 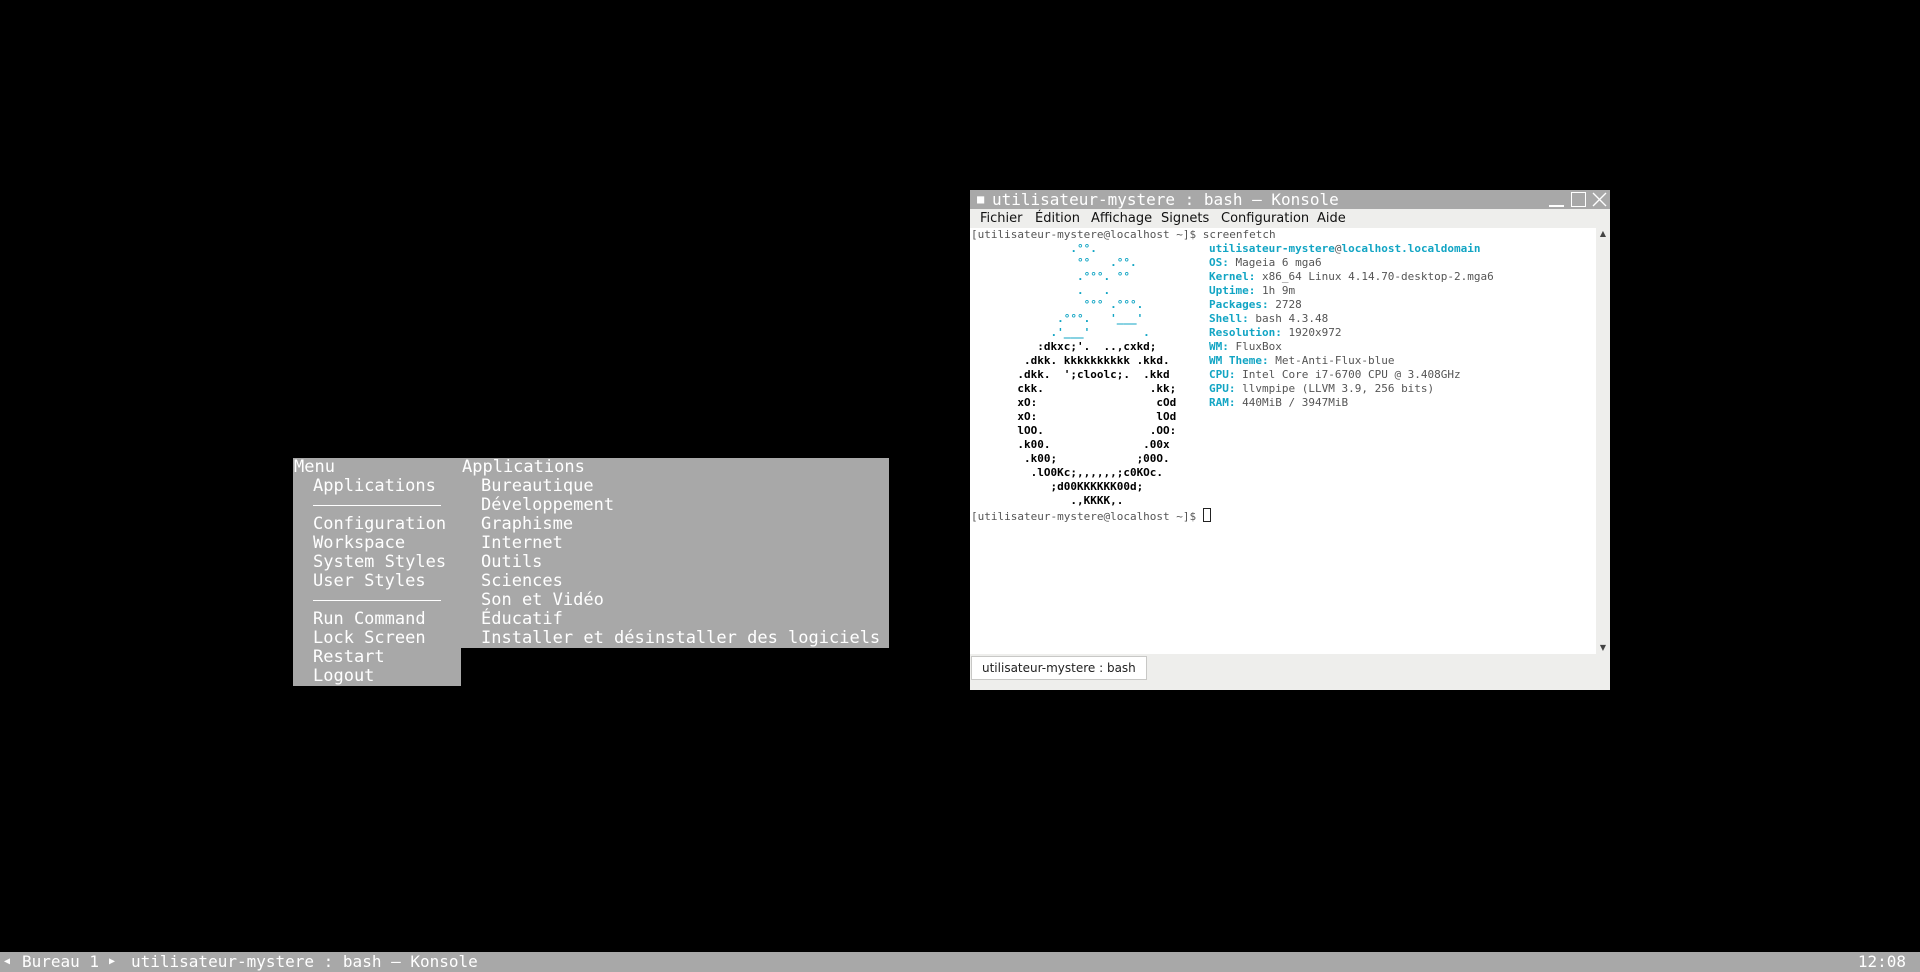 What do you see at coordinates (1041, 290) in the screenshot?
I see `logo-line: . .` at bounding box center [1041, 290].